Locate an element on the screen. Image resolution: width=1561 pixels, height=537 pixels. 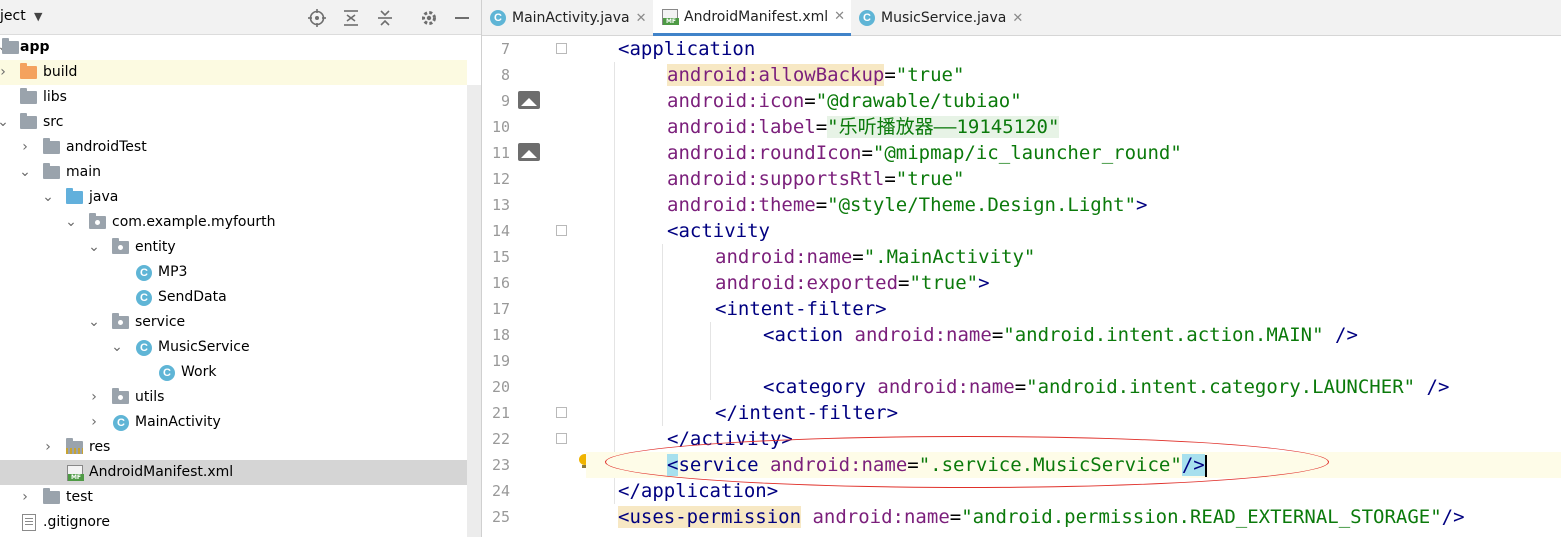
tree-item-gitignore: .gitignore is located at coordinates (233, 522).